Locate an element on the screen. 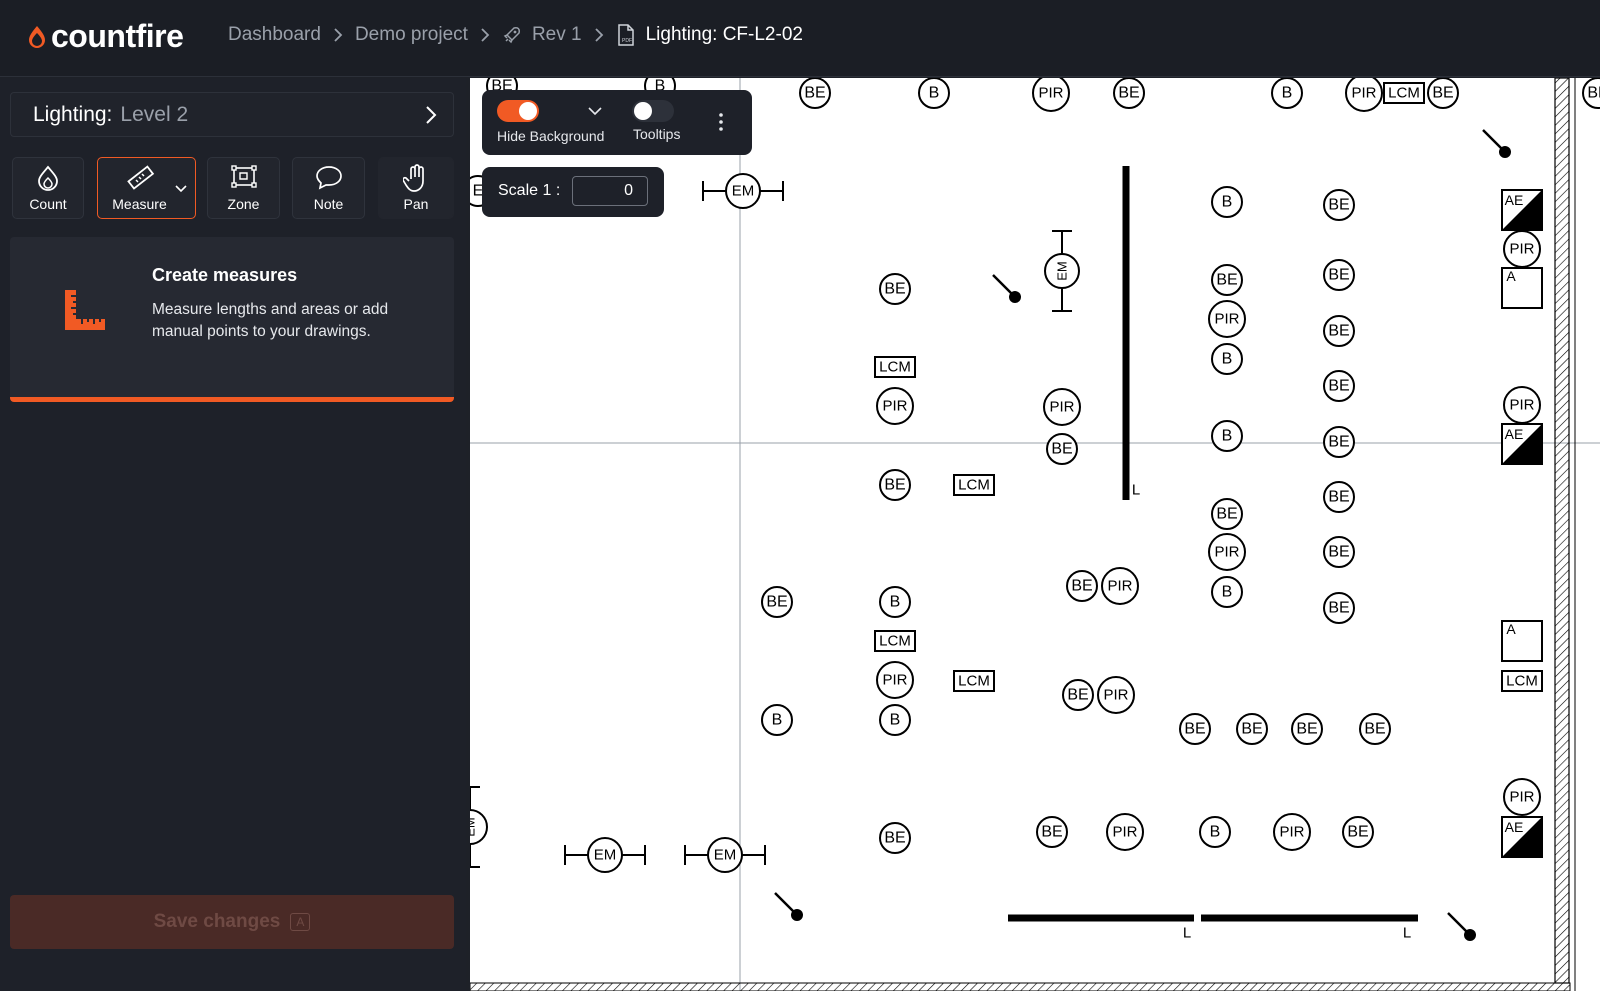 The image size is (1600, 991). svg-text: EM is located at coordinates (743, 191).